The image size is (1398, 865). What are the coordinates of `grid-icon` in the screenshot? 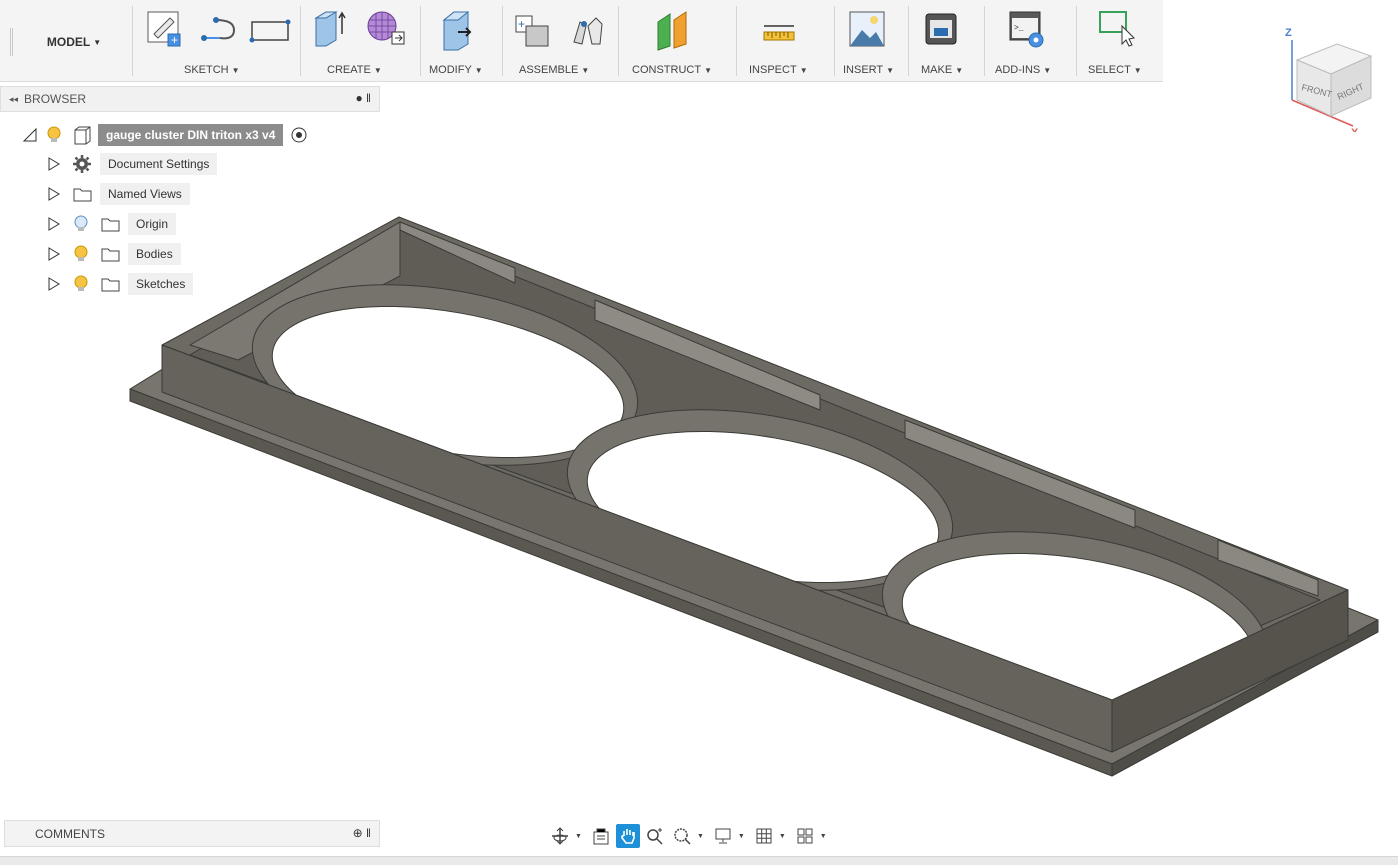 It's located at (764, 836).